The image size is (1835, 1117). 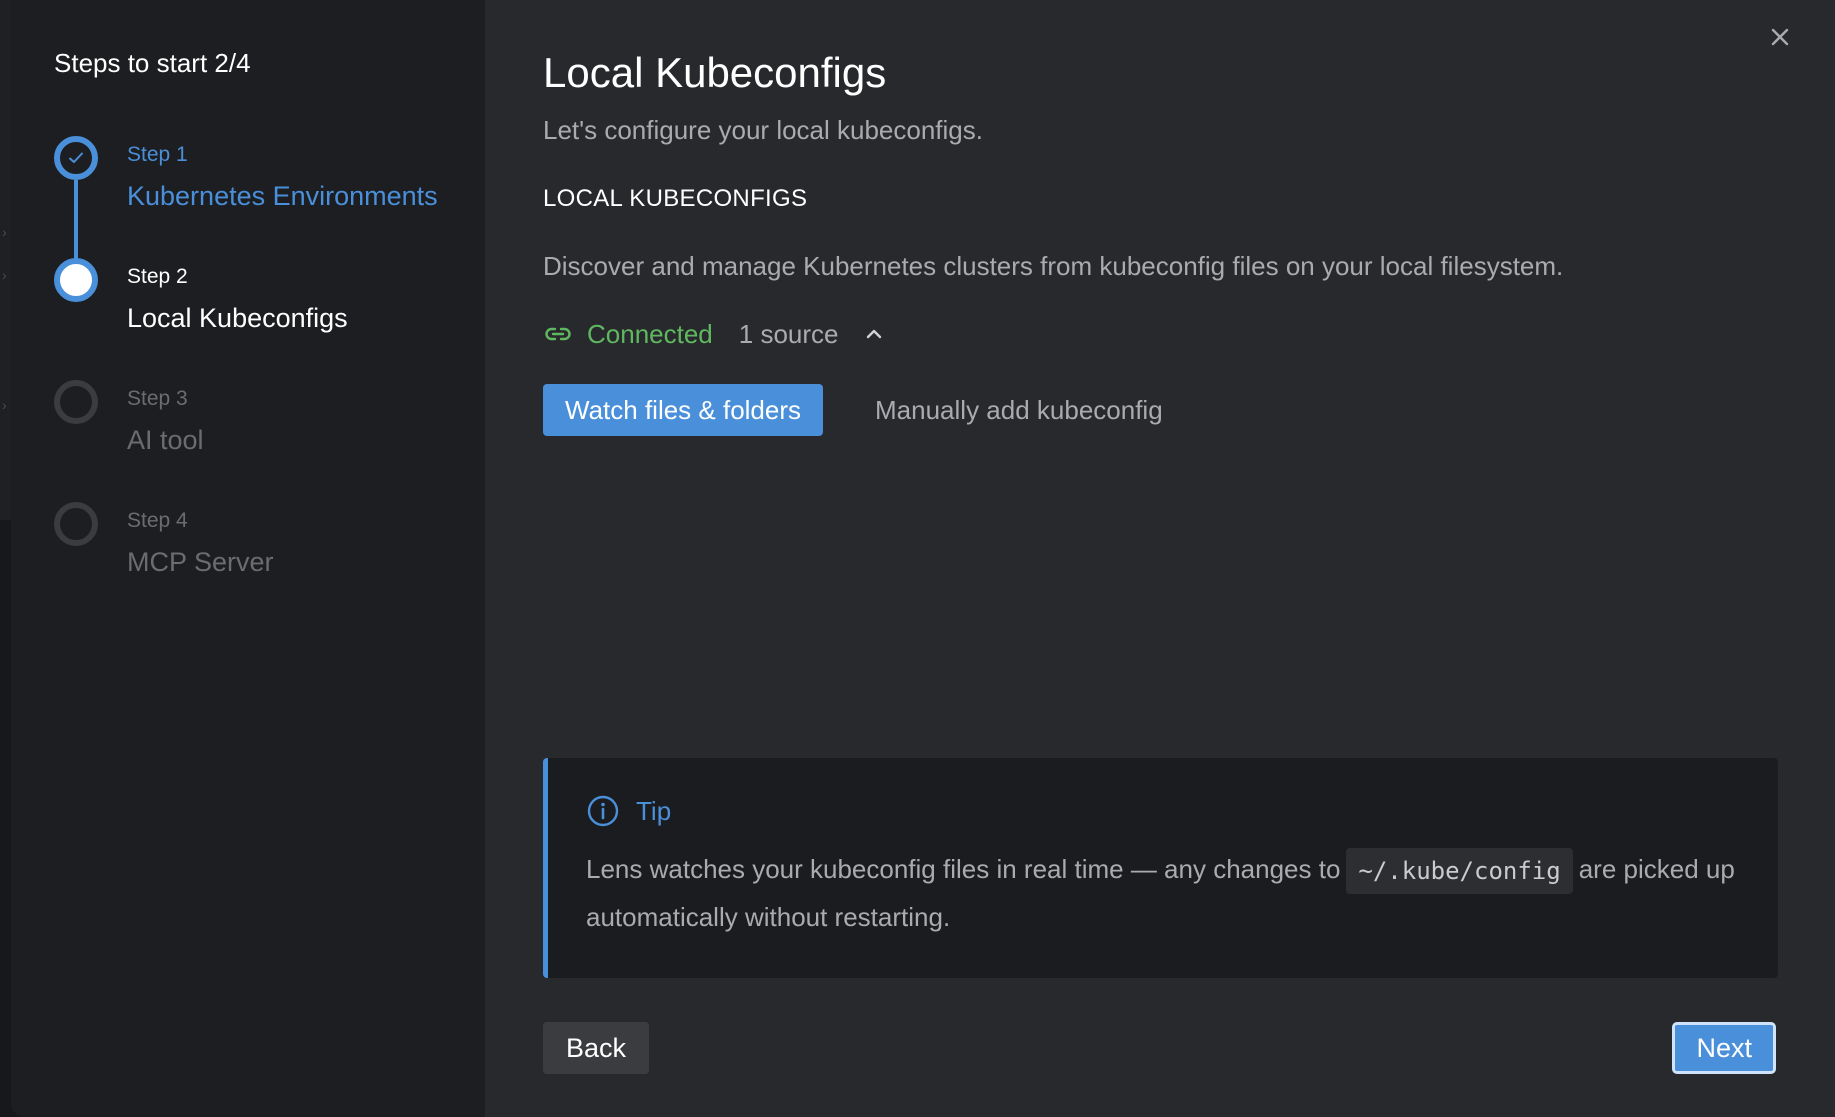 I want to click on step-number: Step 4, so click(x=157, y=520).